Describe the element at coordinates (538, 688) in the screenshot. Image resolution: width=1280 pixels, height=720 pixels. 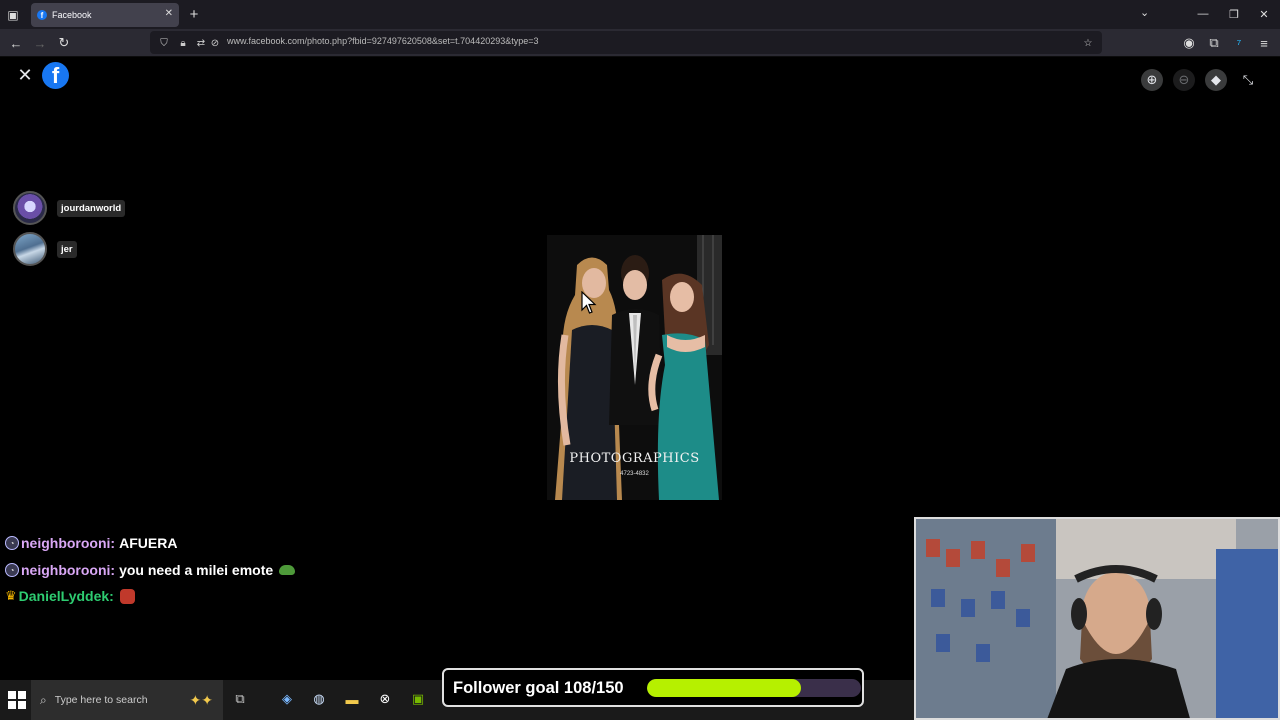
I see `follower-goal-label: Follower goal 108/150` at that location.